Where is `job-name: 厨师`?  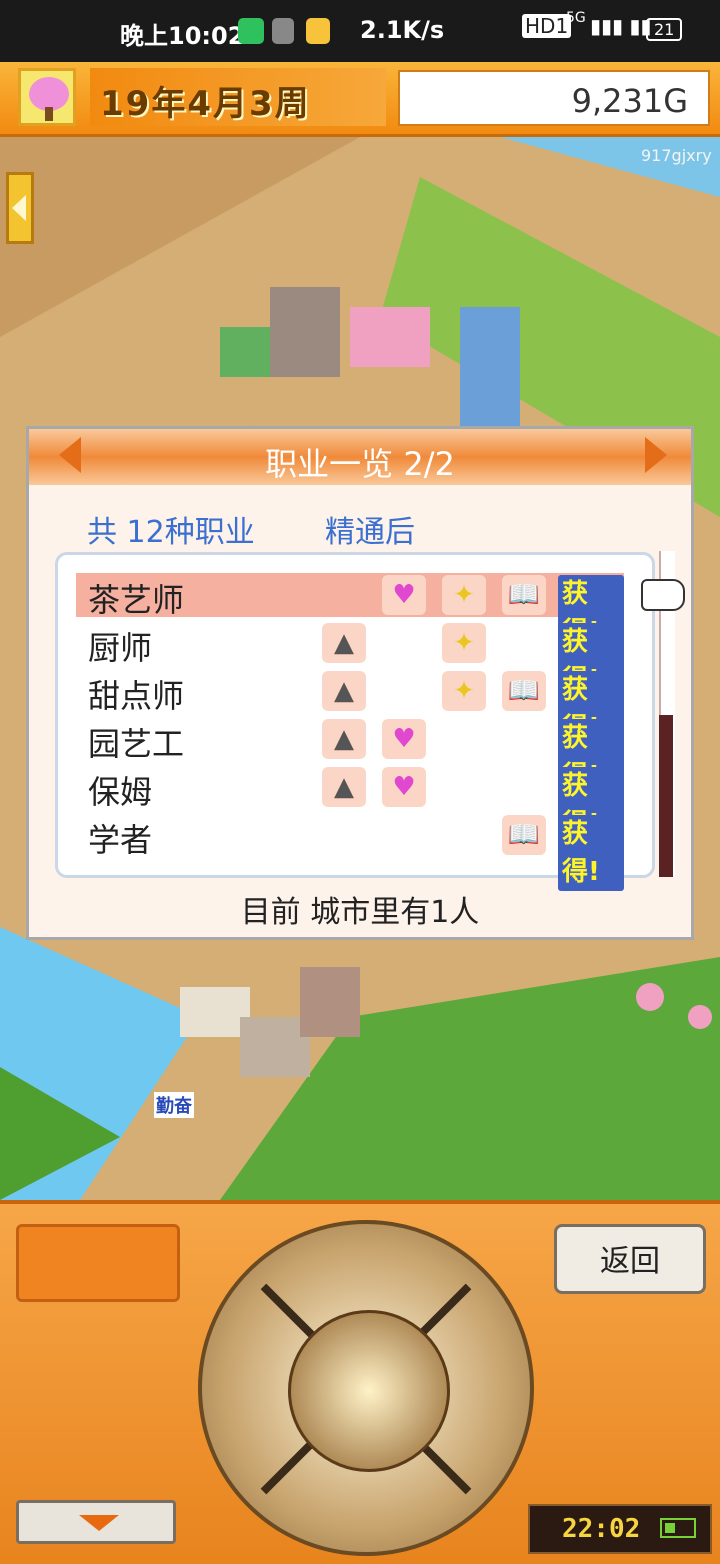 job-name: 厨师 is located at coordinates (120, 648).